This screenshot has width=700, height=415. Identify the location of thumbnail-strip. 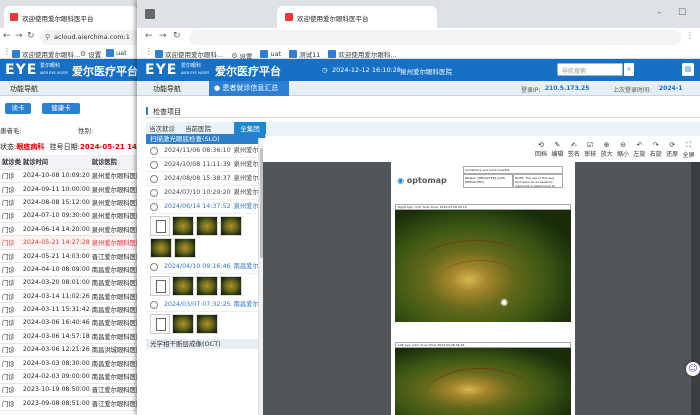
(205, 286).